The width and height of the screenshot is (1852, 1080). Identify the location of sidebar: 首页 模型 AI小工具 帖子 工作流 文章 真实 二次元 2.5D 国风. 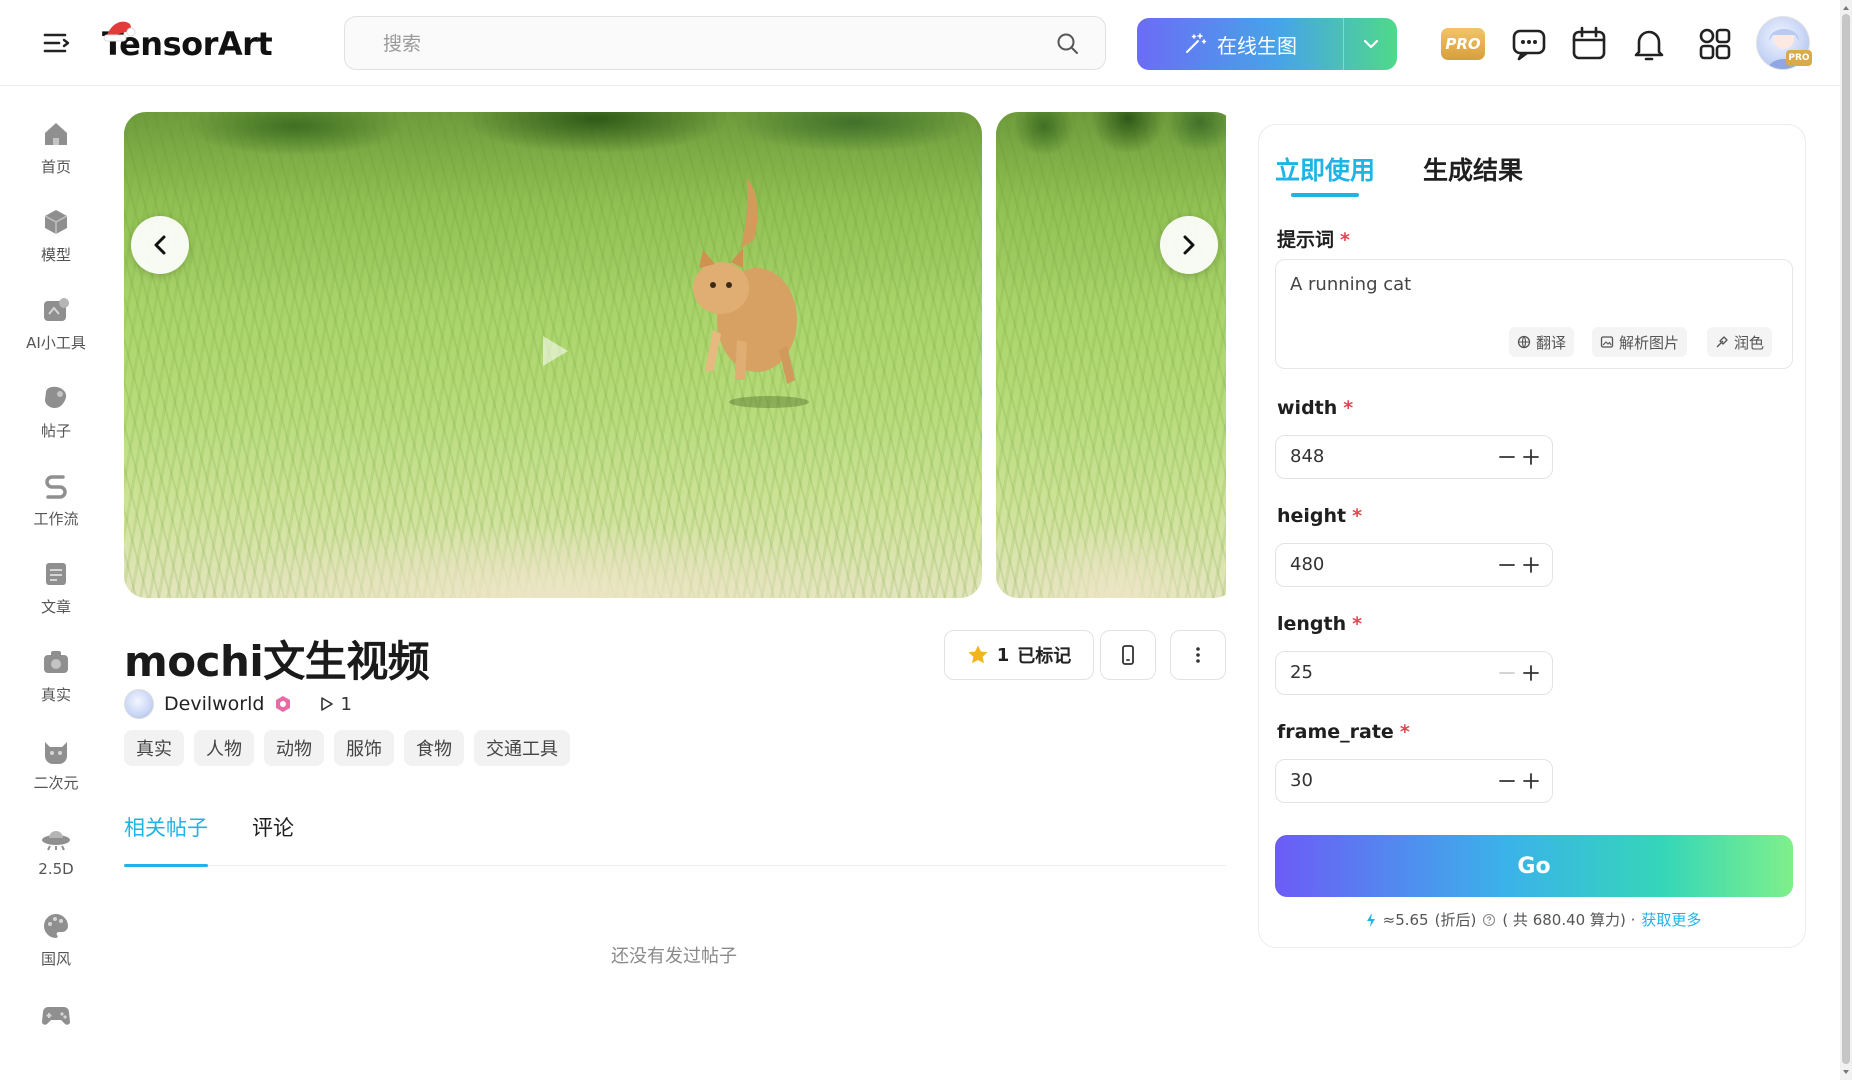
(56, 583).